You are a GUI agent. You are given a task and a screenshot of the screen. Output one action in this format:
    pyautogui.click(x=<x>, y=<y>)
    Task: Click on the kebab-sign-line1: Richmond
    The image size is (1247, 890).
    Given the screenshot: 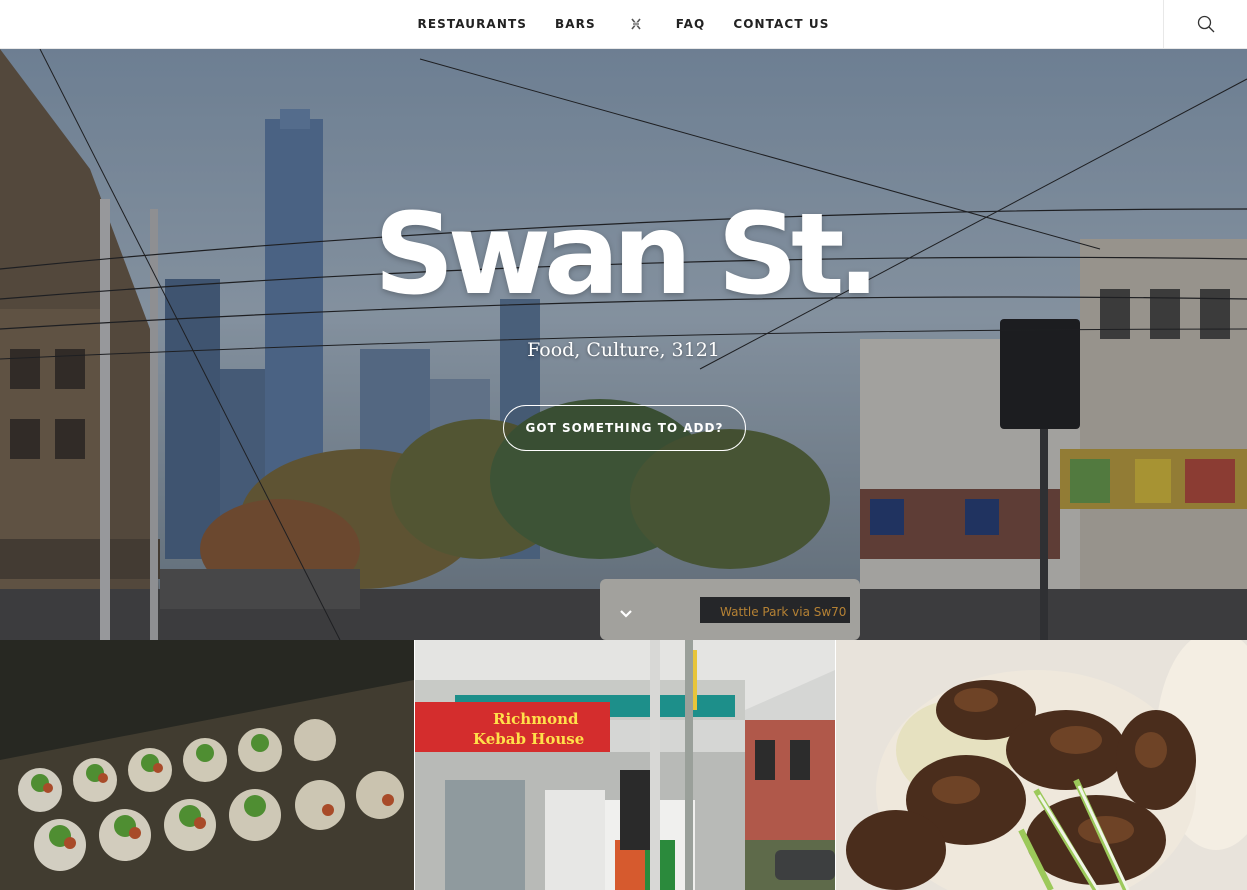 What is the action you would take?
    pyautogui.click(x=536, y=719)
    